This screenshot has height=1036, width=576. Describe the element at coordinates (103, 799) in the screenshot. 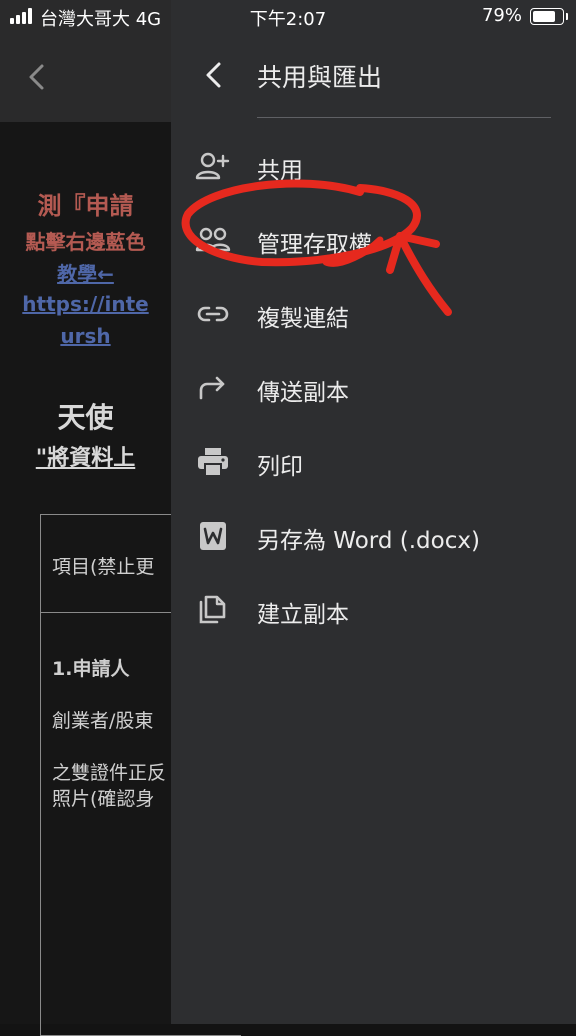

I see `table-cell: 照片(確認身` at that location.